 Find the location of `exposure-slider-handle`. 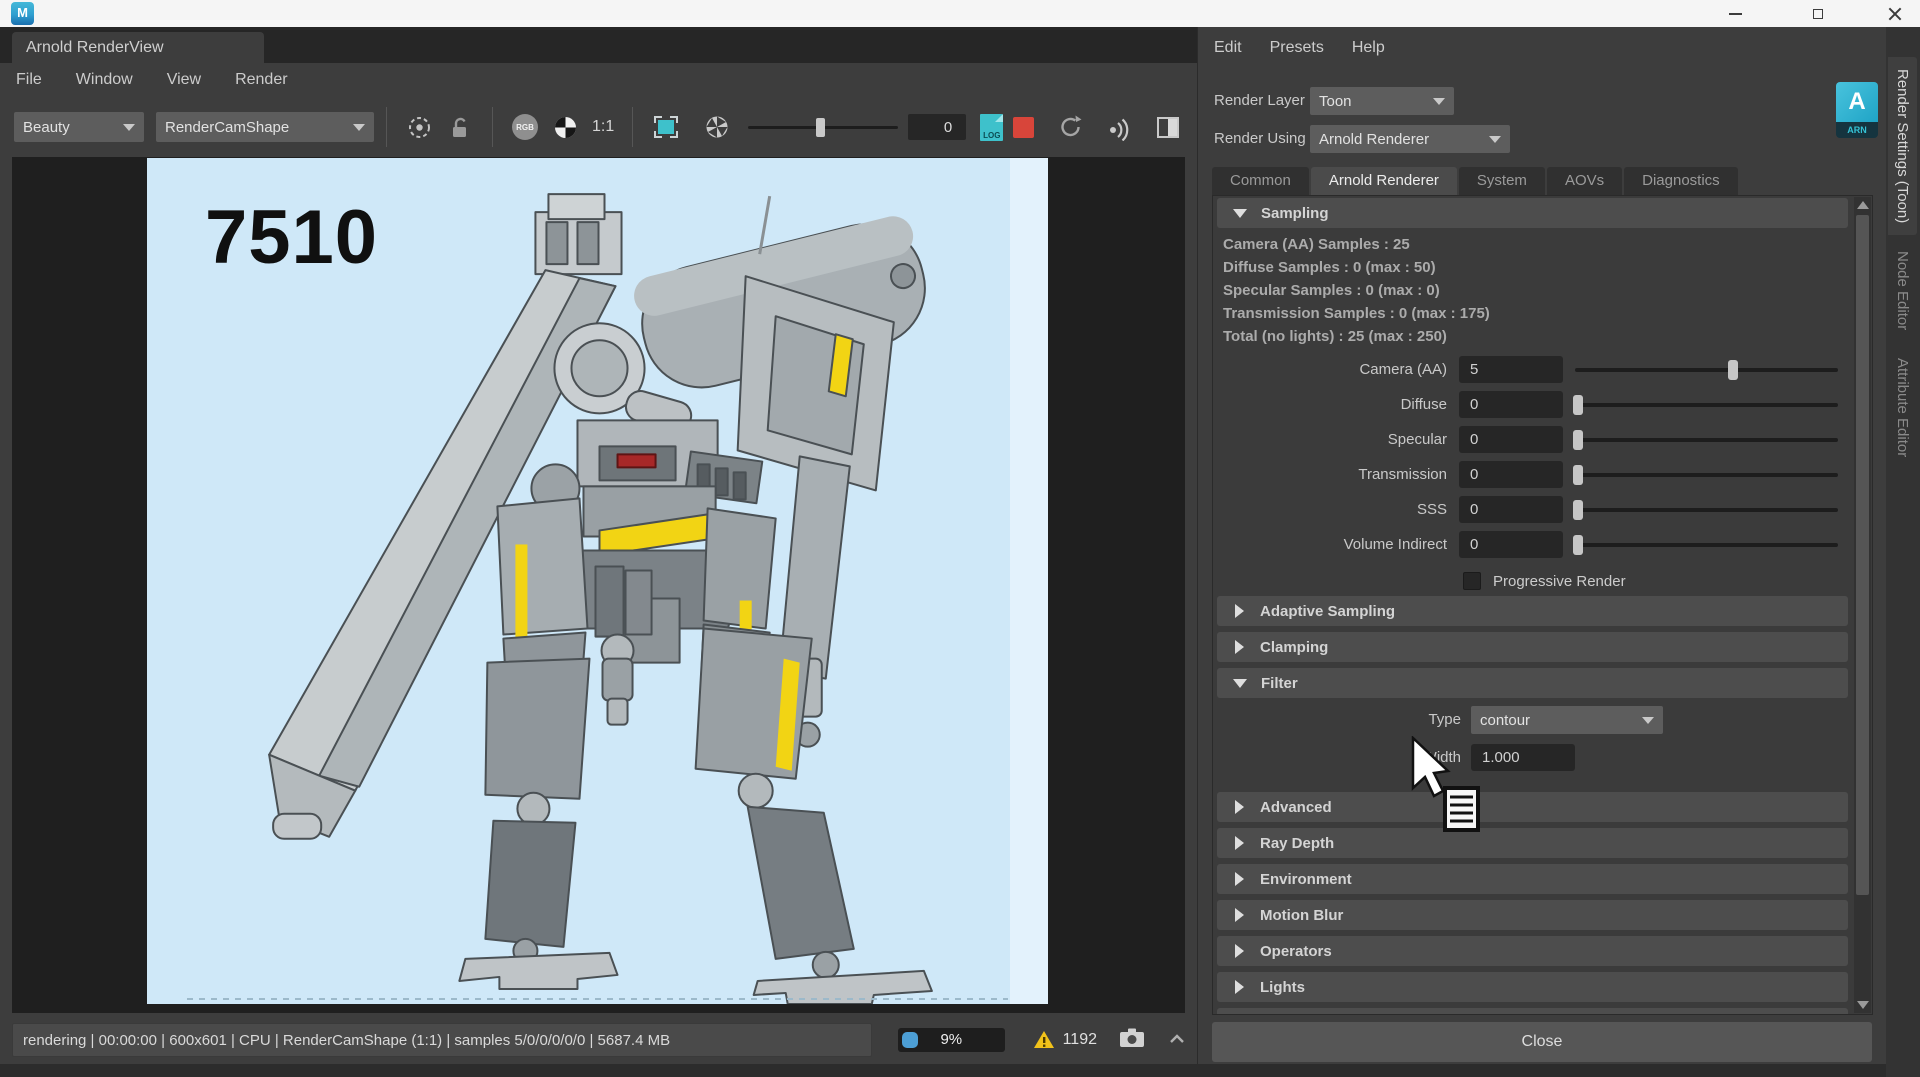

exposure-slider-handle is located at coordinates (820, 127).